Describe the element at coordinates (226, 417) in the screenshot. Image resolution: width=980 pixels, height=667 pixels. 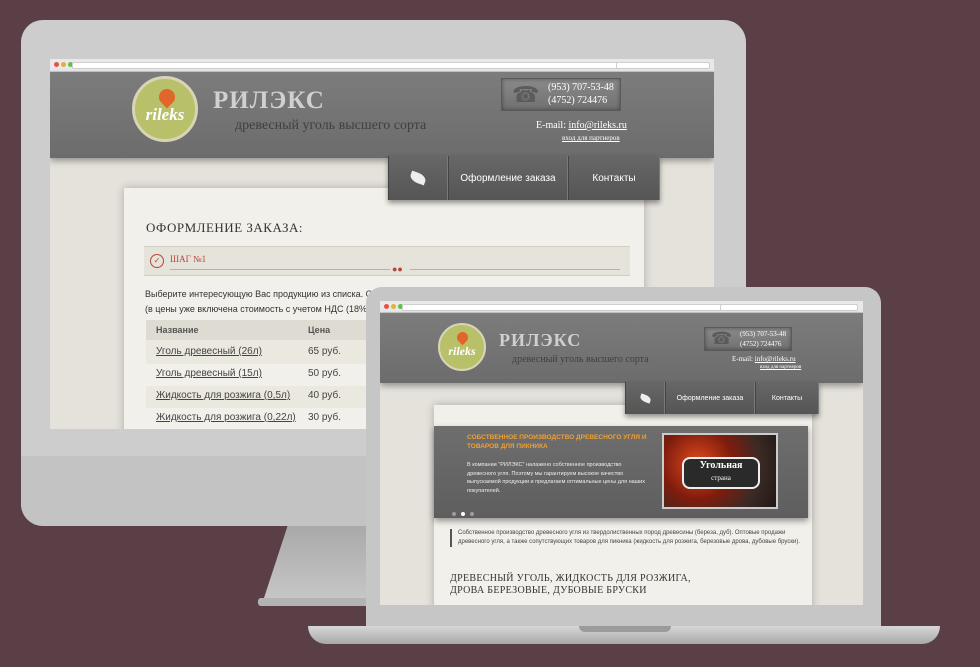
I see `product-link: Жидкость для розжига (0,22л)` at that location.